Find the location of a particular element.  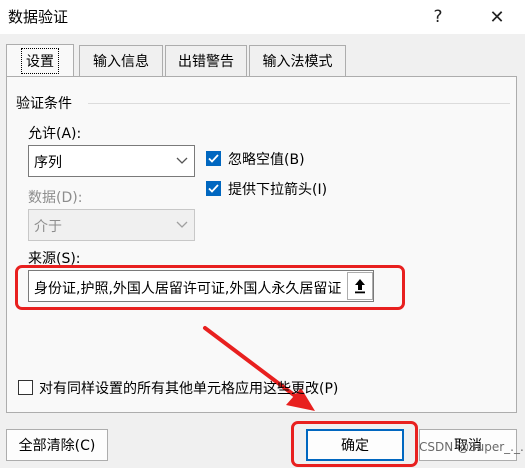

clear-all-button: 全部清除(C) is located at coordinates (57, 445).